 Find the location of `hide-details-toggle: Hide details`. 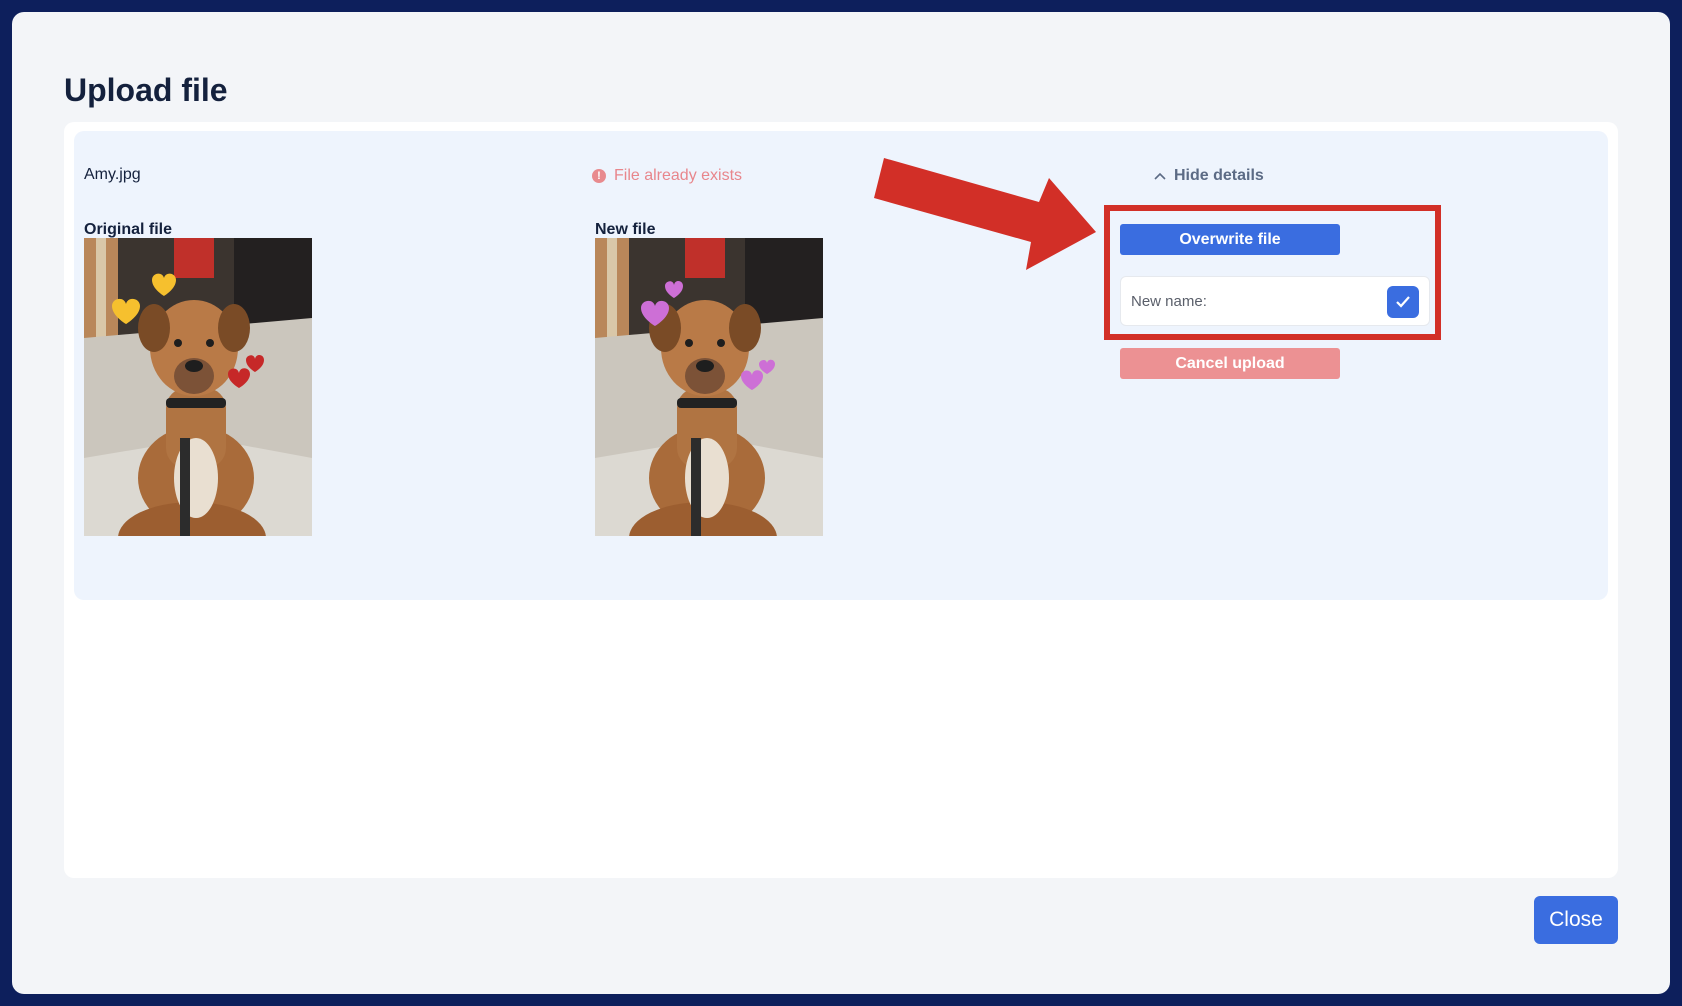

hide-details-toggle: Hide details is located at coordinates (1209, 176).